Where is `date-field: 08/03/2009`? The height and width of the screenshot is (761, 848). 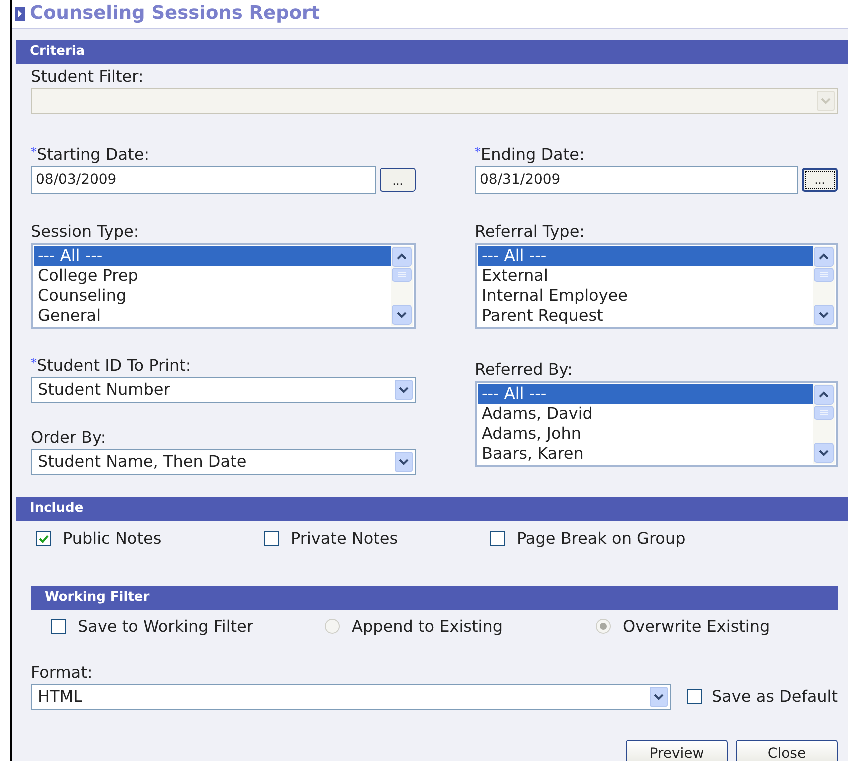
date-field: 08/03/2009 is located at coordinates (203, 180).